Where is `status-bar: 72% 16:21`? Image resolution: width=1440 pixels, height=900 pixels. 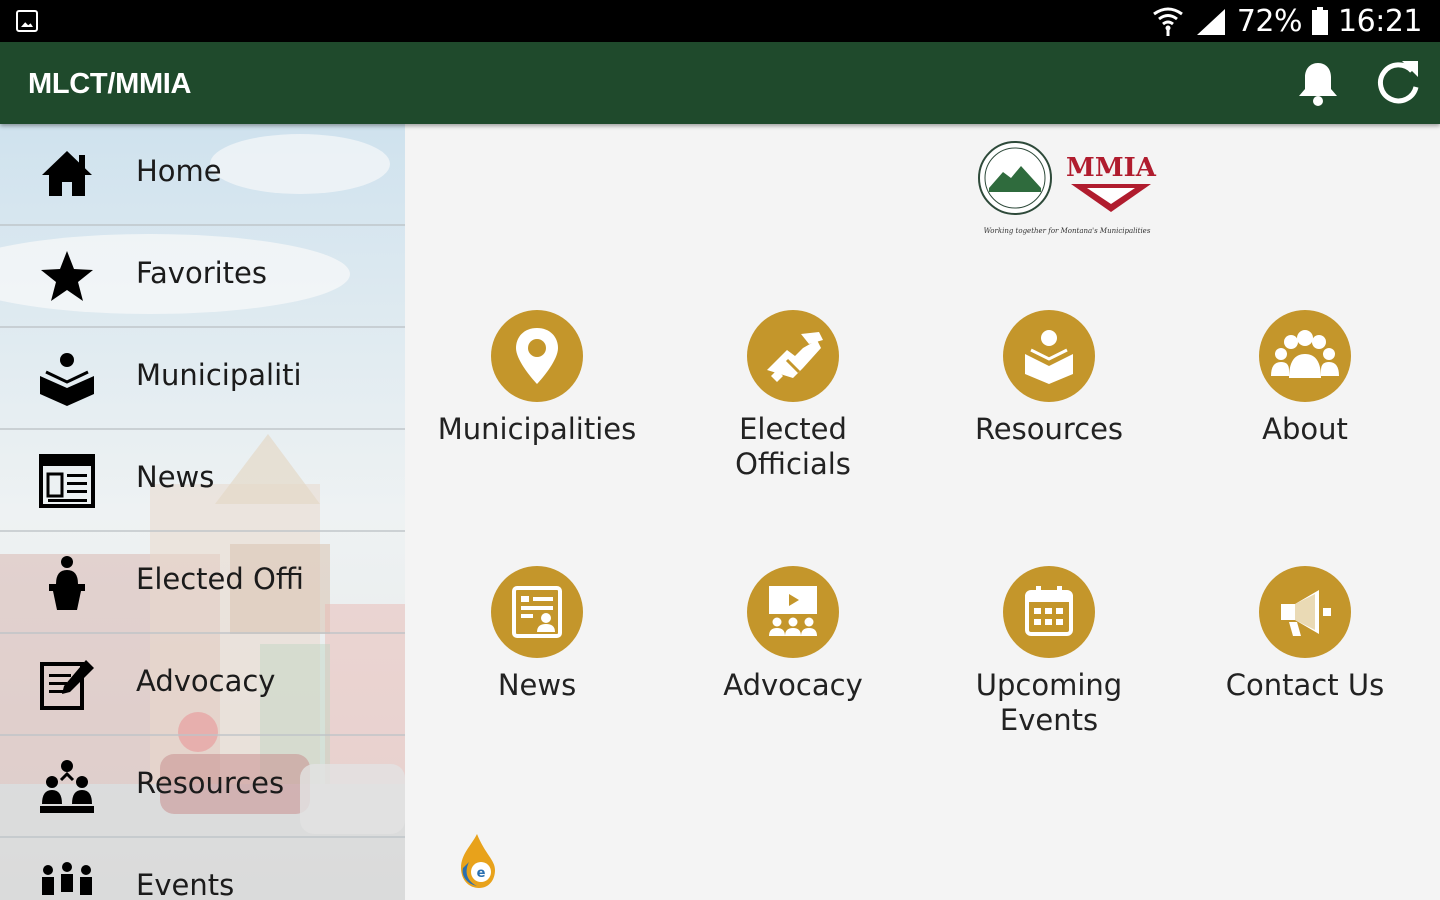 status-bar: 72% 16:21 is located at coordinates (720, 21).